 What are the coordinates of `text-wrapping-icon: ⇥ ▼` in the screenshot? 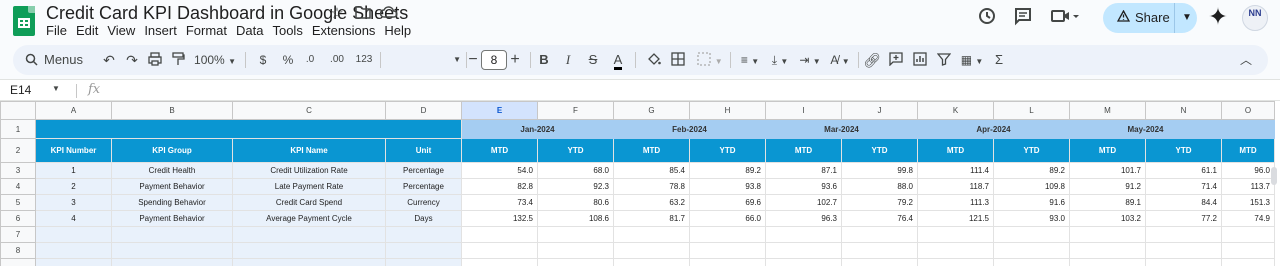 It's located at (810, 60).